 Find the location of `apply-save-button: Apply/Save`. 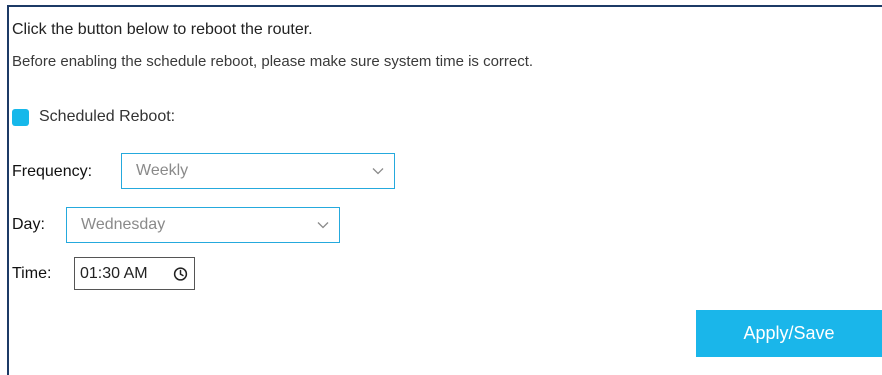

apply-save-button: Apply/Save is located at coordinates (789, 333).